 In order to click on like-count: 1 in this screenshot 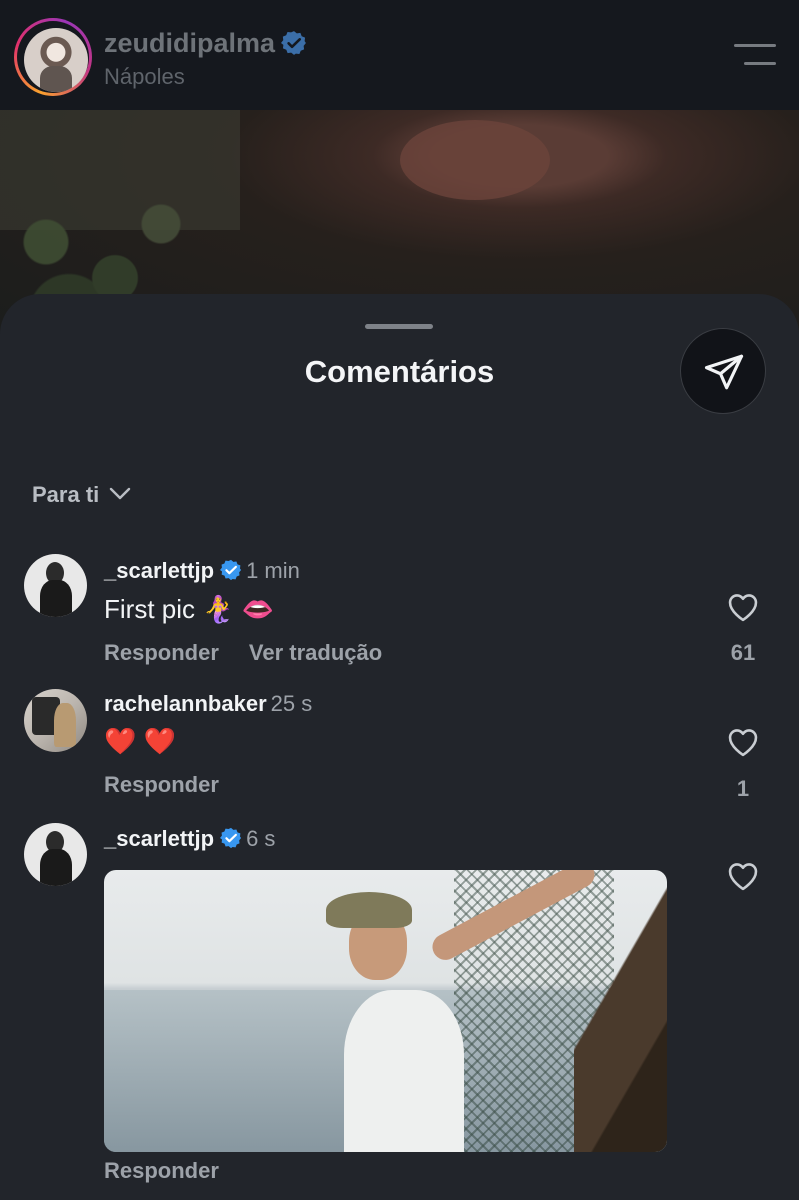, I will do `click(743, 788)`.